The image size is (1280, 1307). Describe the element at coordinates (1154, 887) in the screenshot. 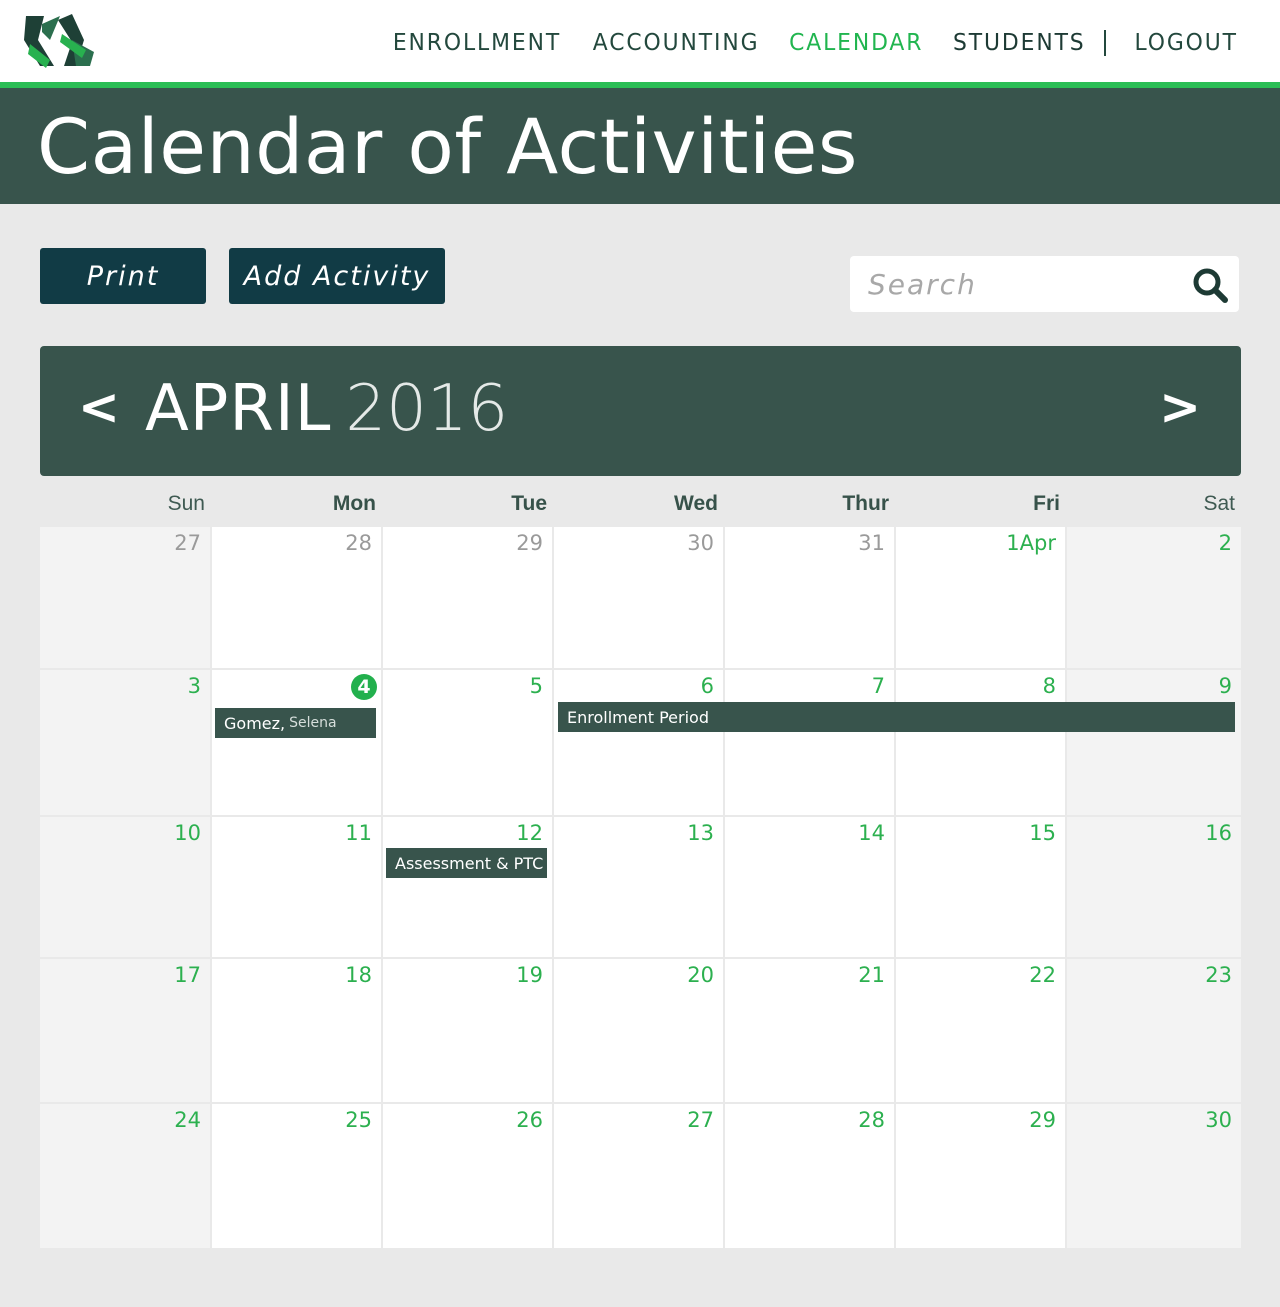

I see `day-cell: 16` at that location.